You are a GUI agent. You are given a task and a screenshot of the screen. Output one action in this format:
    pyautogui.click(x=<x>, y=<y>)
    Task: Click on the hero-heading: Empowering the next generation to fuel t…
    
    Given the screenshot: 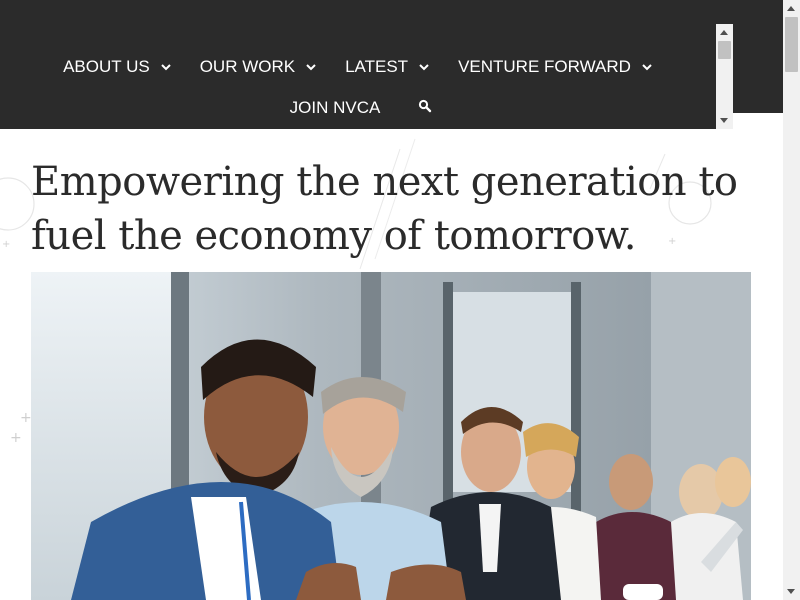 What is the action you would take?
    pyautogui.click(x=384, y=209)
    